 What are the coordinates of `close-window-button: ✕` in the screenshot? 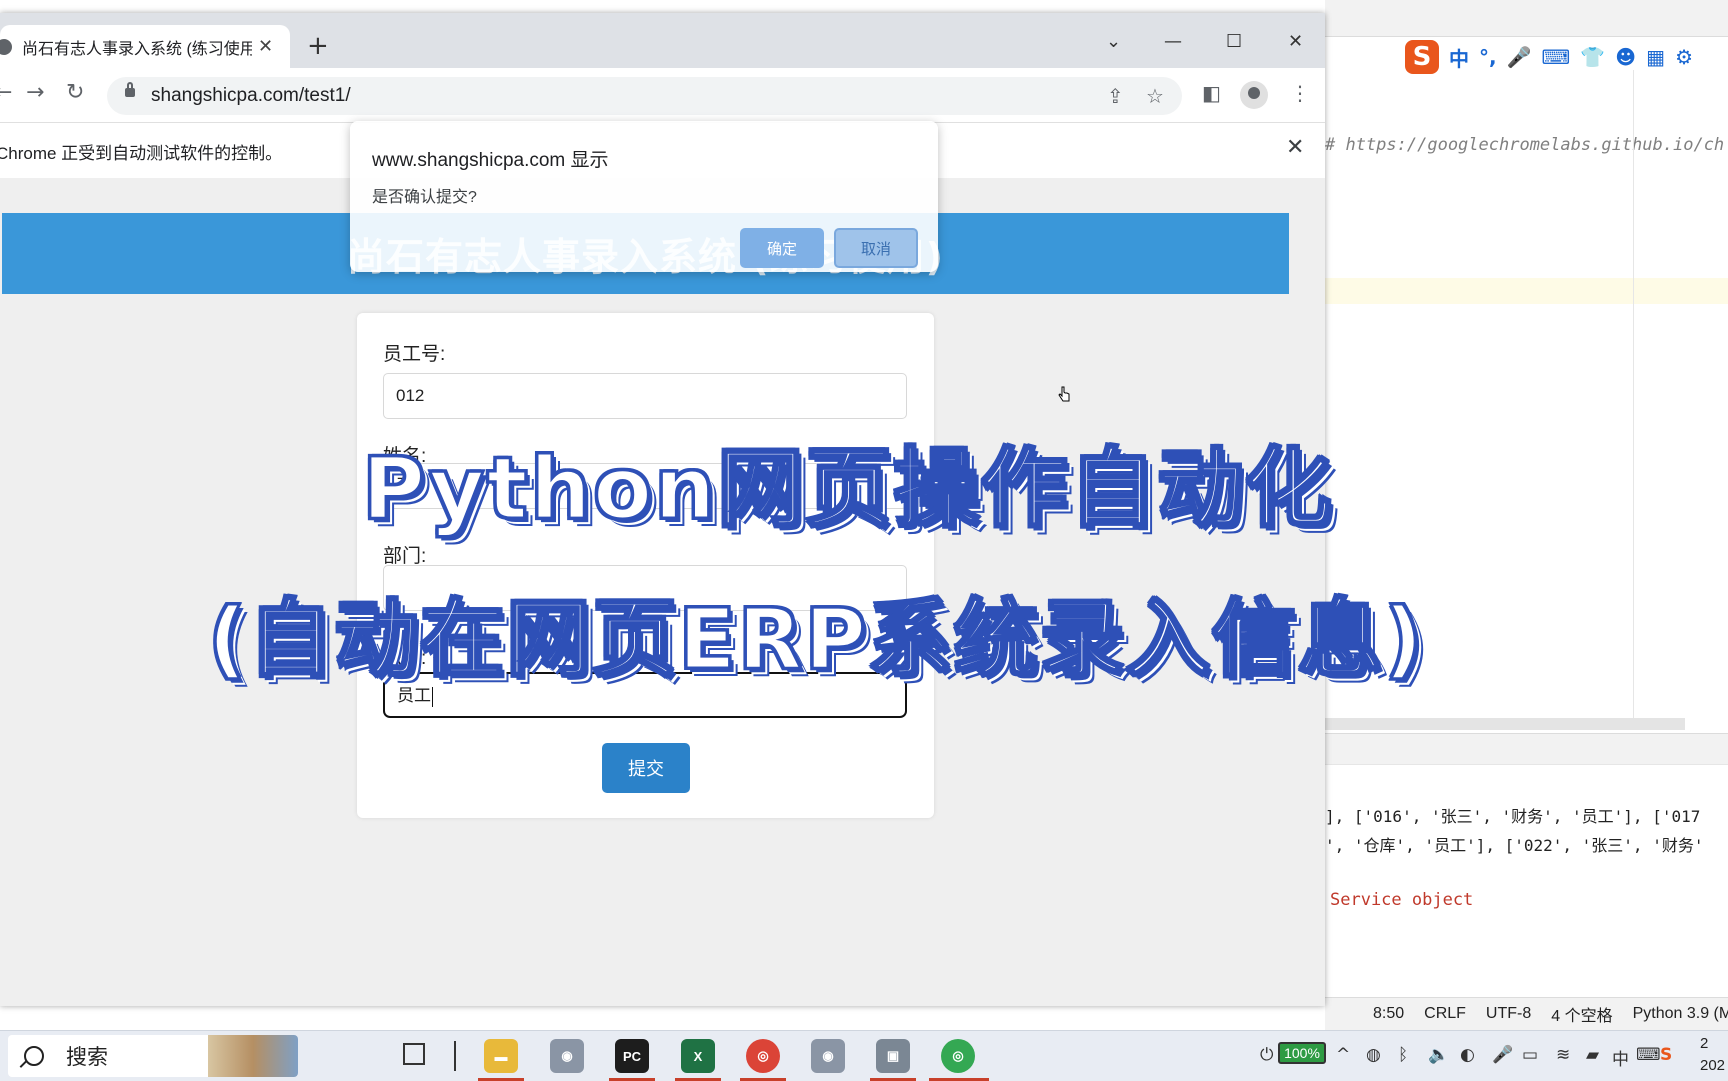 It's located at (1295, 41).